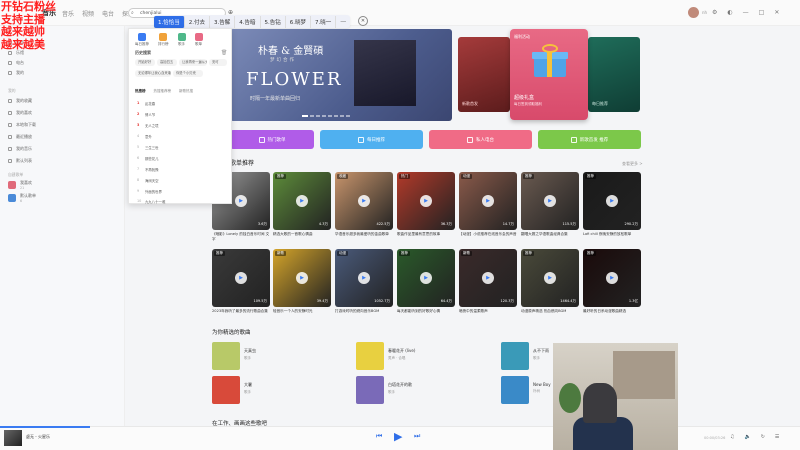 This screenshot has height=450, width=800. What do you see at coordinates (550, 314) in the screenshot?
I see `playlist-caption: 动漫原声精选 热血燃向BGM` at bounding box center [550, 314].